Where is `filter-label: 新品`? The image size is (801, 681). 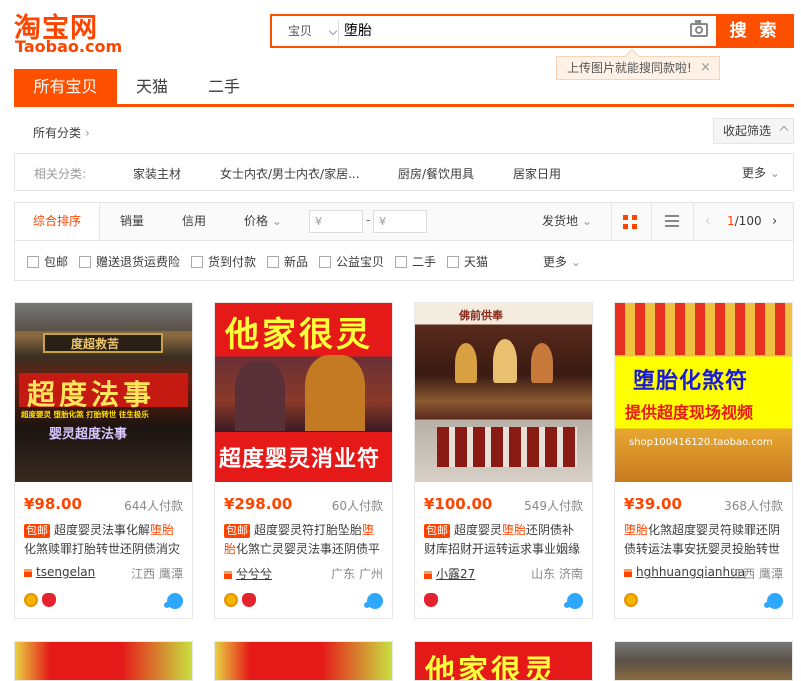
filter-label: 新品 is located at coordinates (296, 262).